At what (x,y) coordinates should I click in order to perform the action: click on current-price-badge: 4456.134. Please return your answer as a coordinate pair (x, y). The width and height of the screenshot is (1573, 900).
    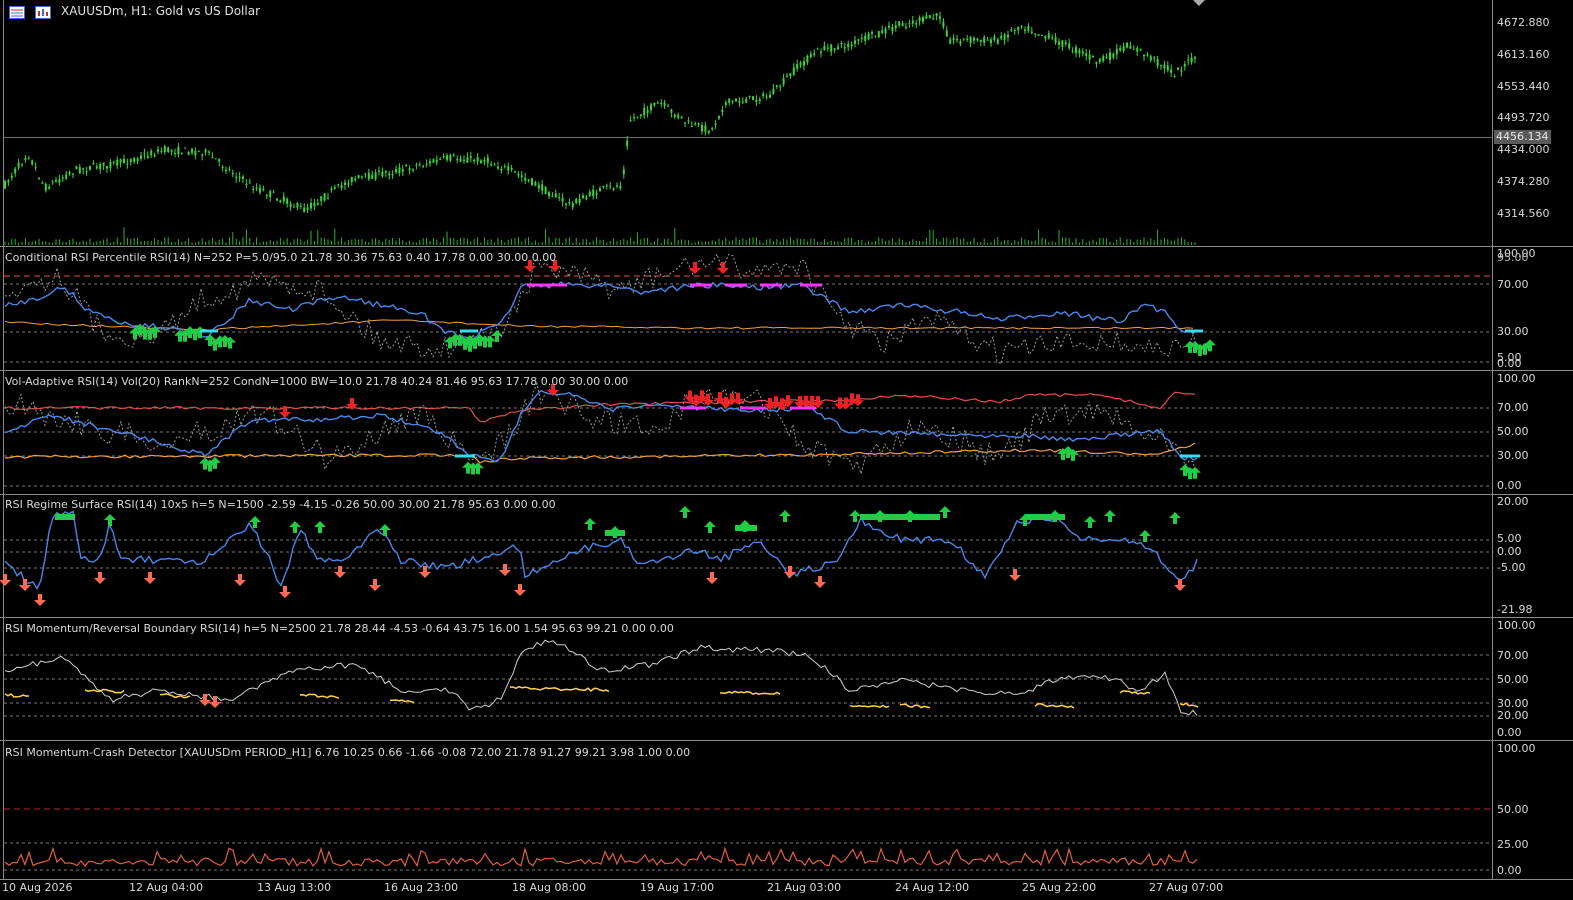
    Looking at the image, I should click on (1522, 137).